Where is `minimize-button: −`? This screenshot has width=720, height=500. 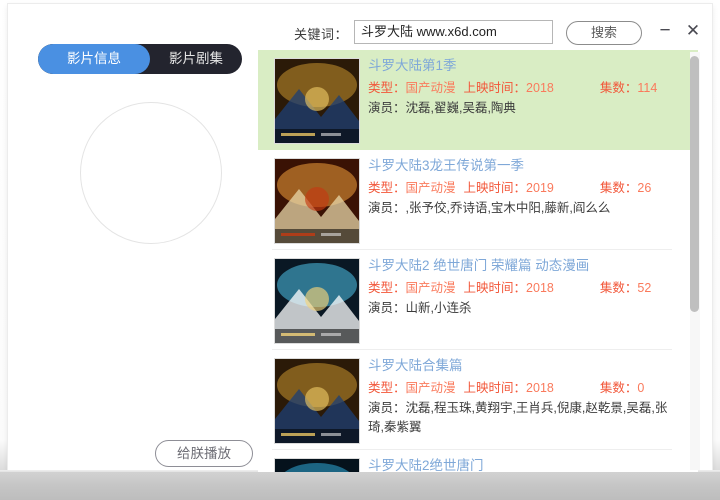
minimize-button: − is located at coordinates (665, 32).